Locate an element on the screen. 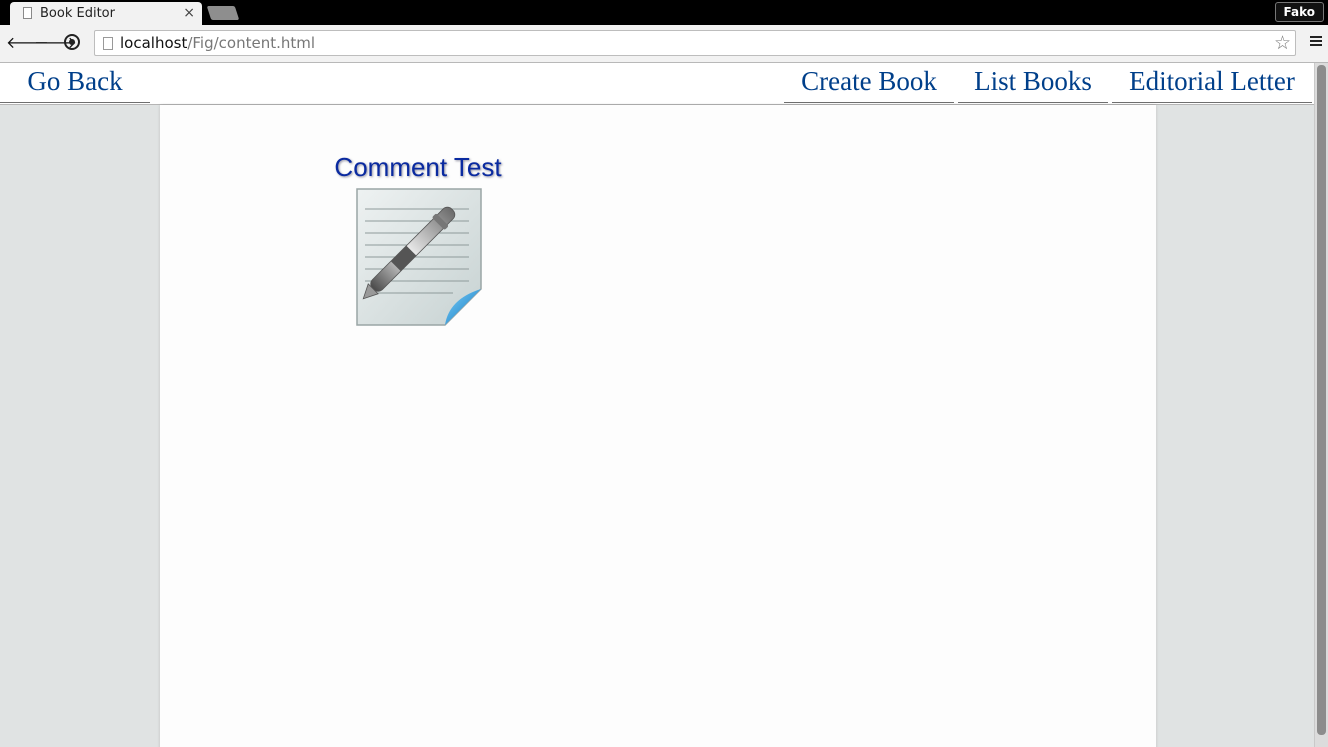 The height and width of the screenshot is (747, 1328). url-text: localhost/Fig/content.html is located at coordinates (217, 43).